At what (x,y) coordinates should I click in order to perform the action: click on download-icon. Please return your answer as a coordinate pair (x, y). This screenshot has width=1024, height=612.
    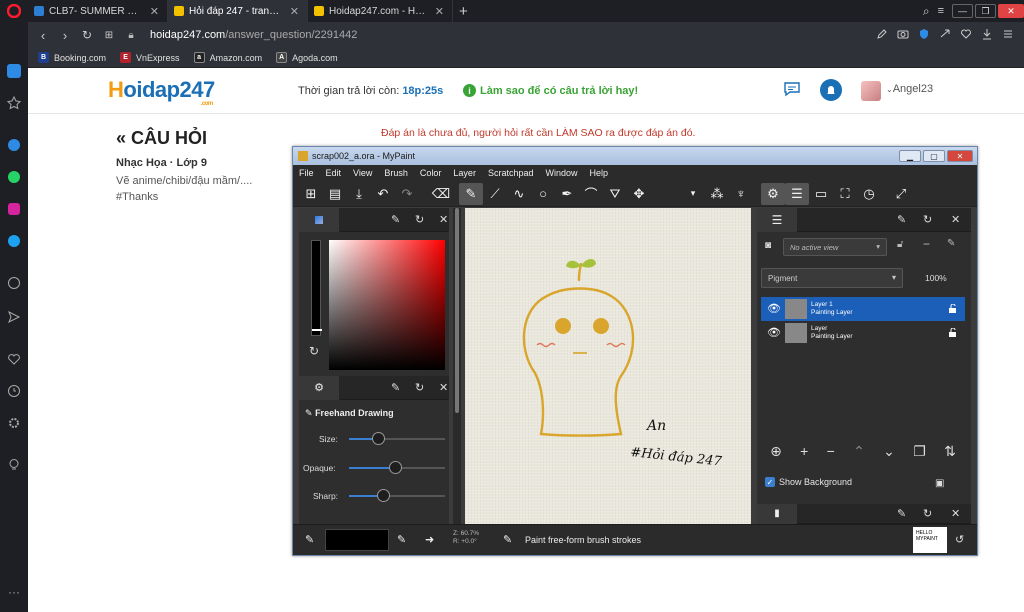
    Looking at the image, I should click on (987, 34).